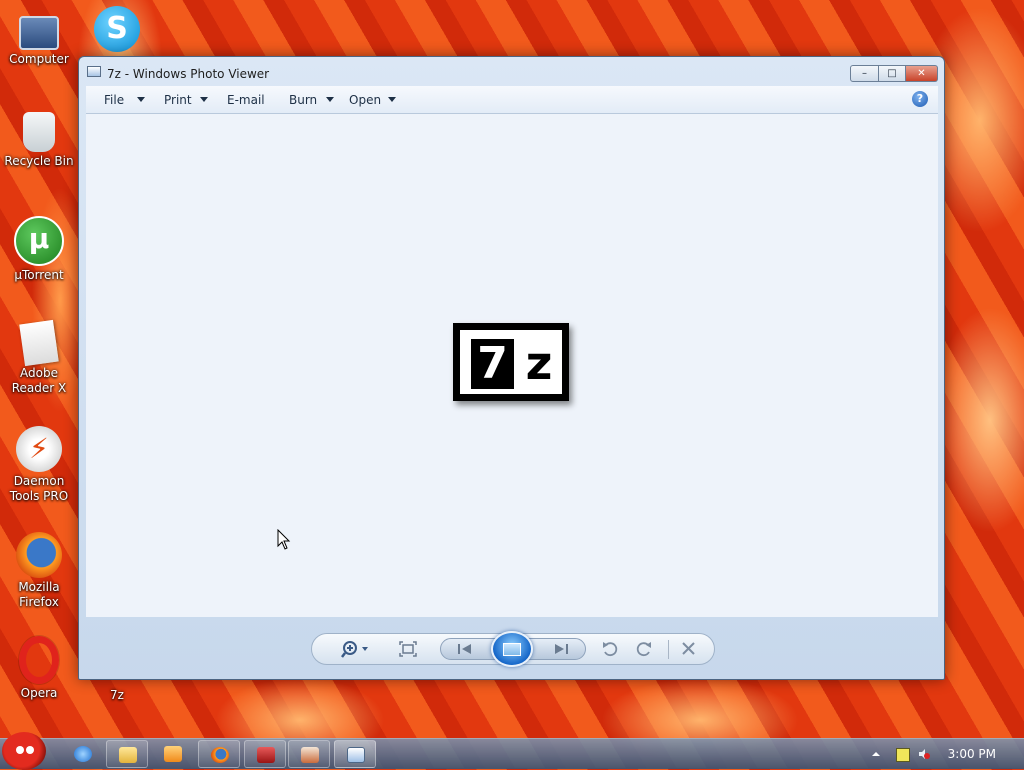 This screenshot has width=1024, height=770. Describe the element at coordinates (492, 364) in the screenshot. I see `logo-number: 7` at that location.